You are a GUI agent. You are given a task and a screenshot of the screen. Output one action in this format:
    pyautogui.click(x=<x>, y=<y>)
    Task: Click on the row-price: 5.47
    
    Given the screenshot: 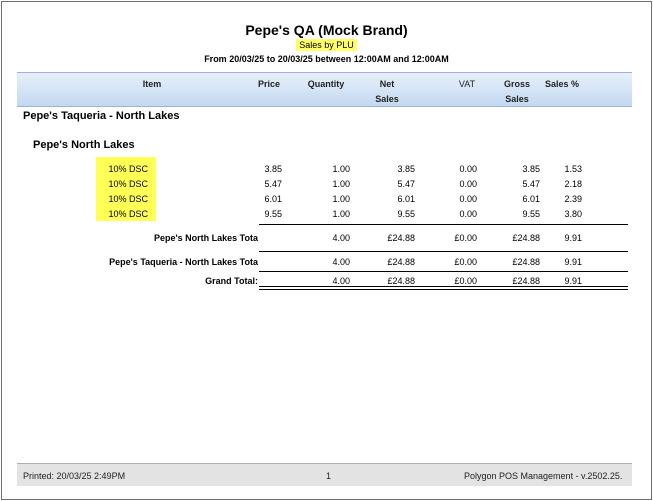 What is the action you would take?
    pyautogui.click(x=273, y=184)
    